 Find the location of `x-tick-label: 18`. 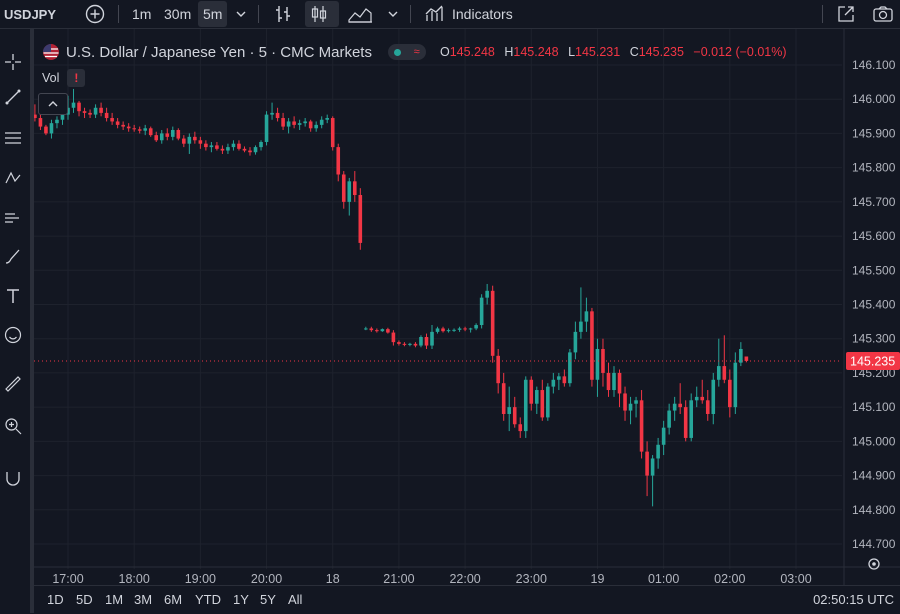

x-tick-label: 18 is located at coordinates (333, 578).